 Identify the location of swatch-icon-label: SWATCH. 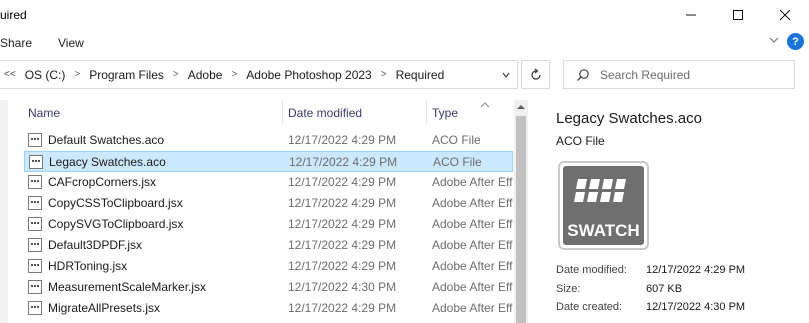
(603, 230).